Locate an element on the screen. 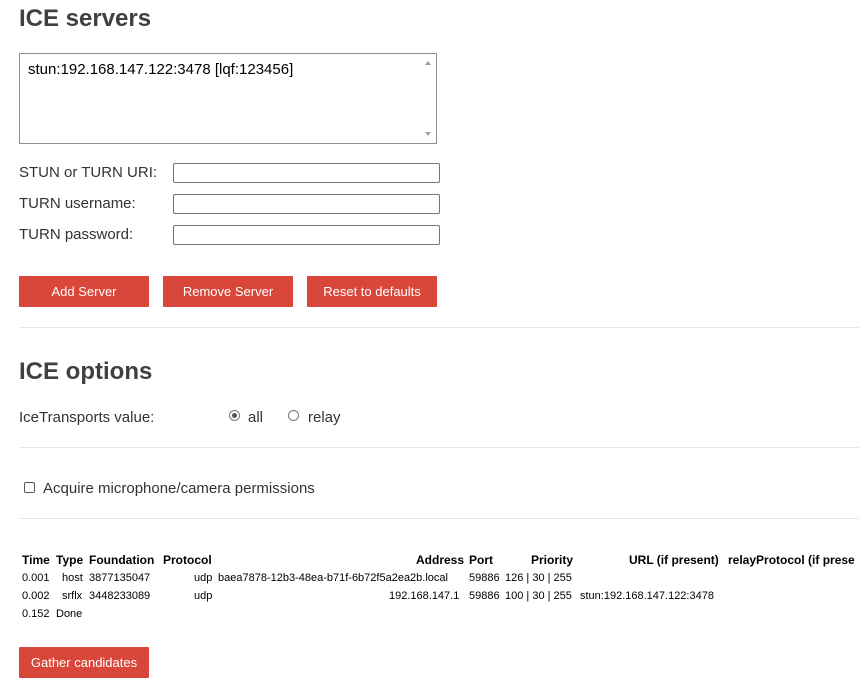 Image resolution: width=859 pixels, height=683 pixels. cell-foundation: 3877135047 is located at coordinates (120, 578).